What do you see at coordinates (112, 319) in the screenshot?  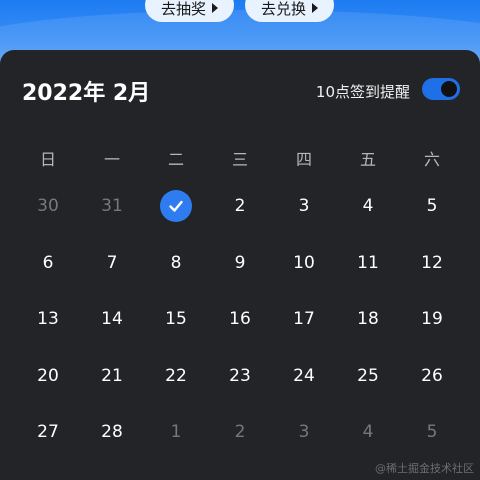 I see `calendar-day: 14` at bounding box center [112, 319].